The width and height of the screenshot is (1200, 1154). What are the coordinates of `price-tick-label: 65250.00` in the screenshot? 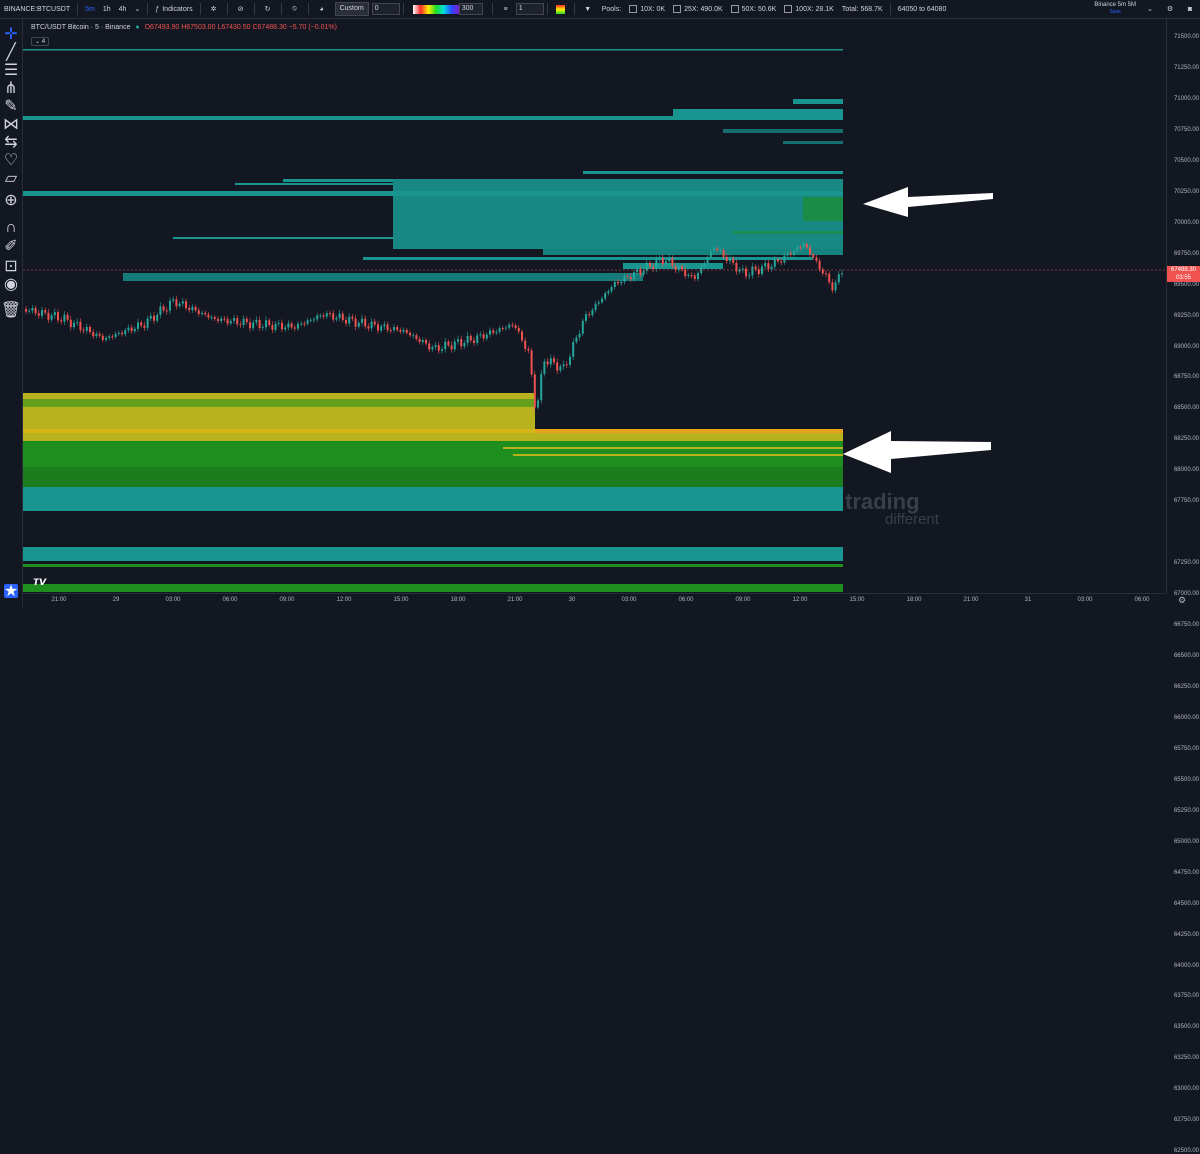 It's located at (1186, 810).